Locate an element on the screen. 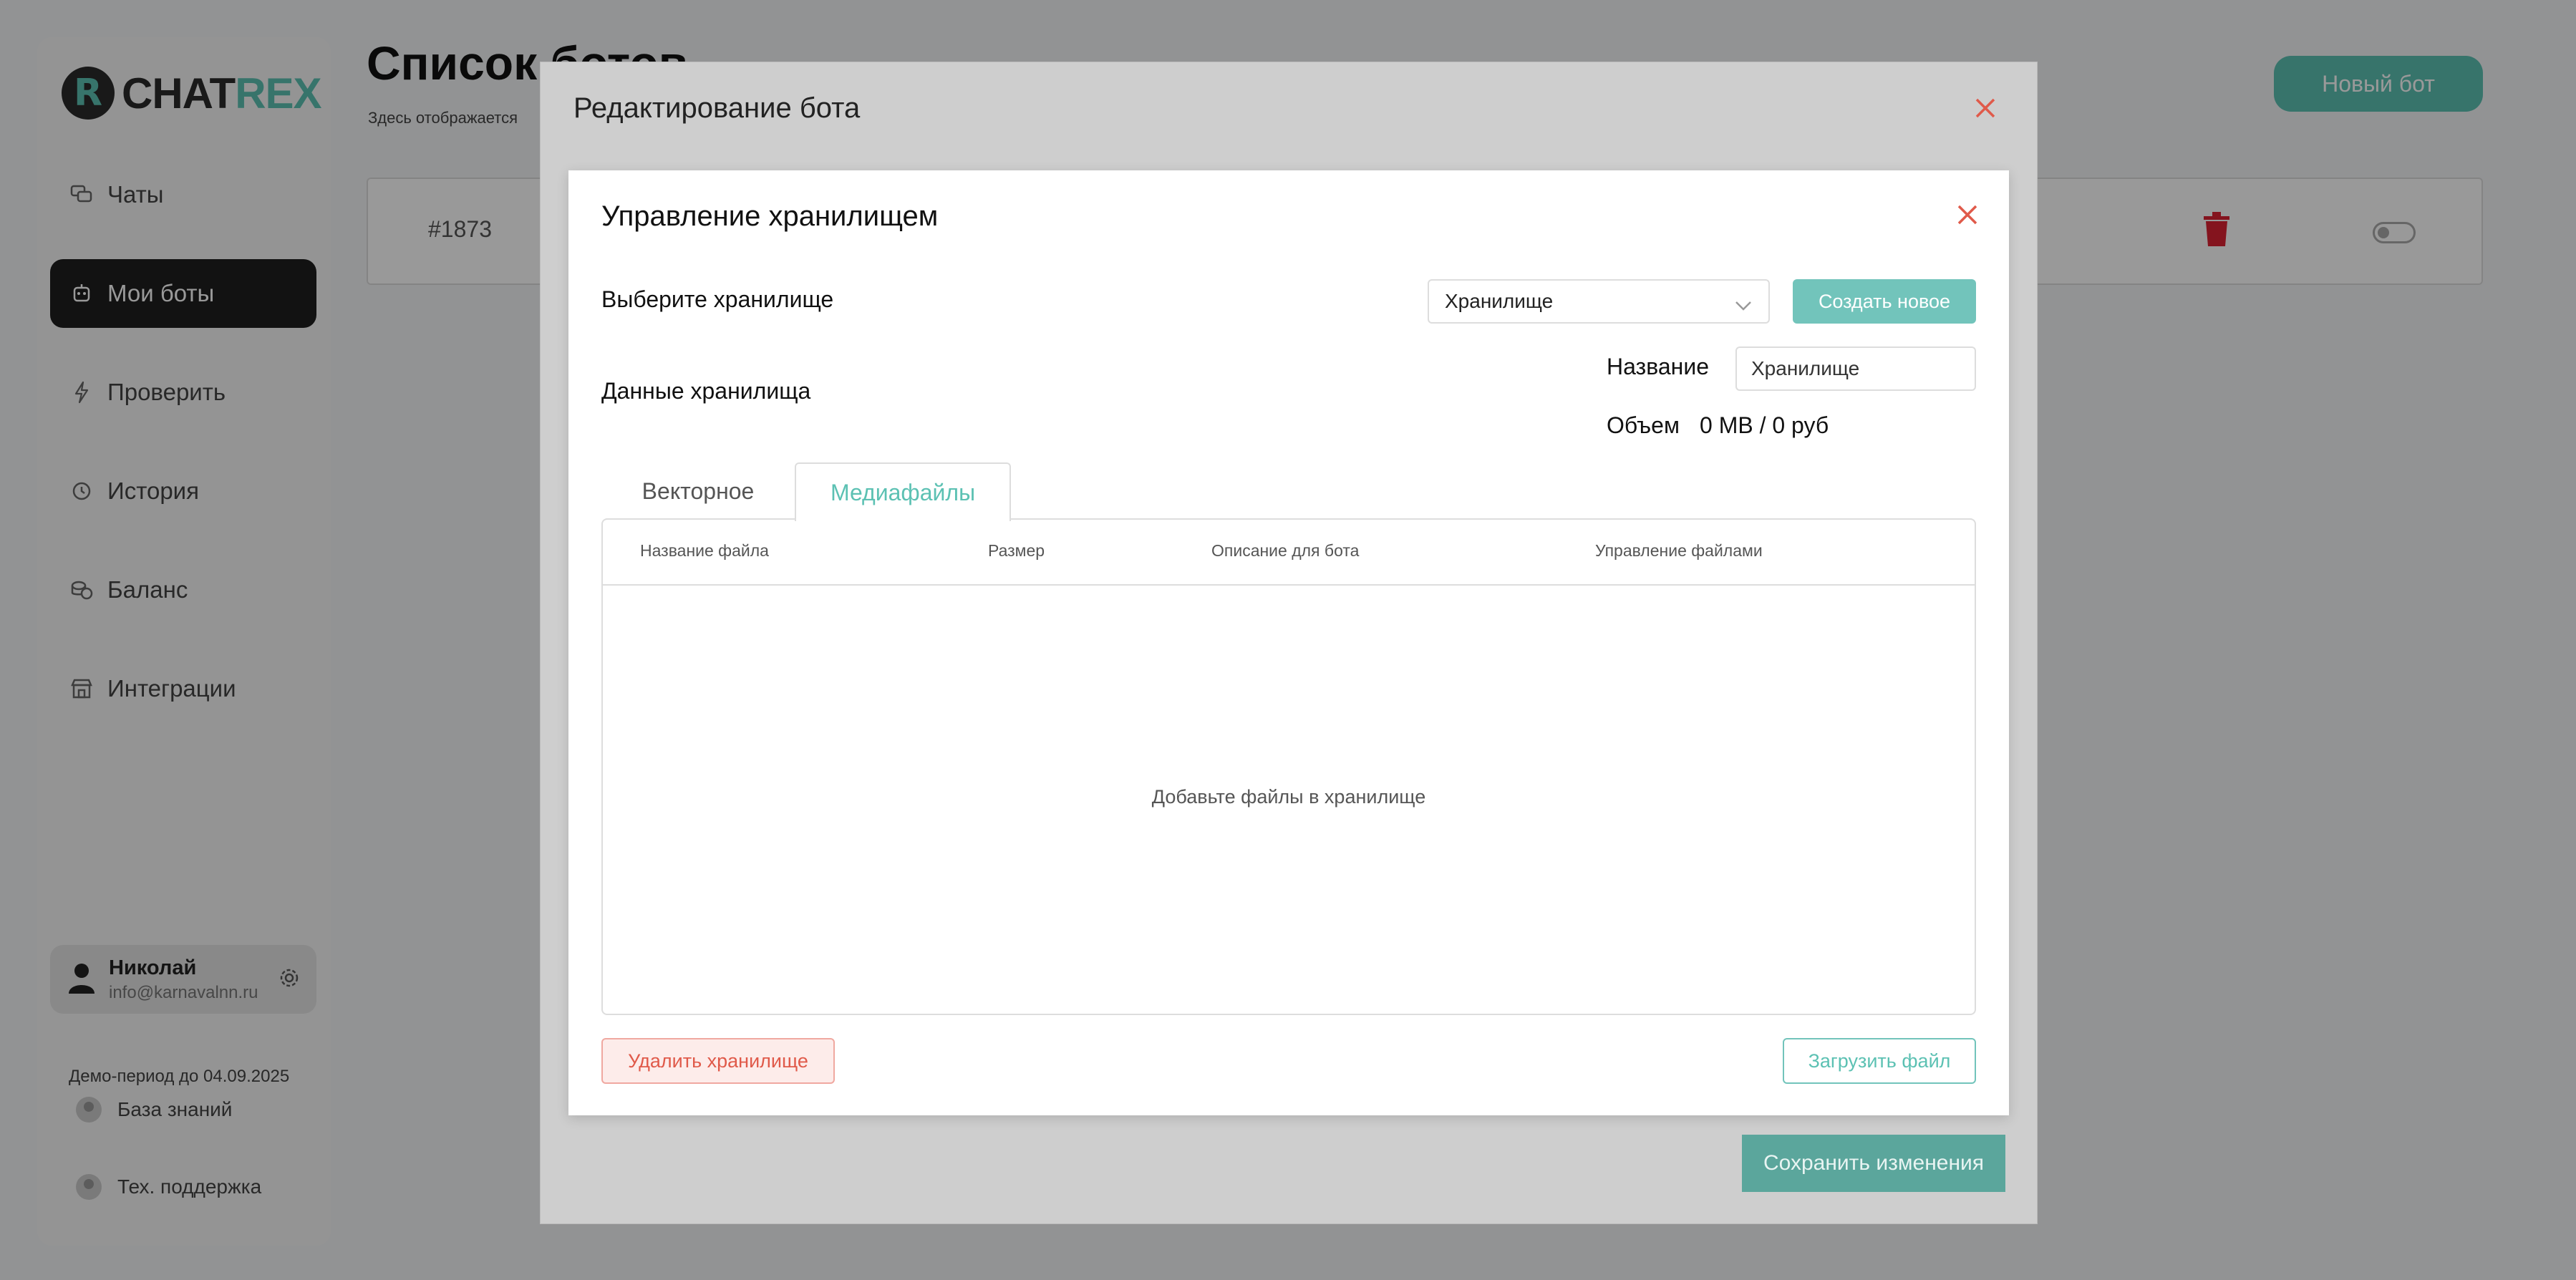 The height and width of the screenshot is (1280, 2576). storage-name-label: Название is located at coordinates (1658, 367).